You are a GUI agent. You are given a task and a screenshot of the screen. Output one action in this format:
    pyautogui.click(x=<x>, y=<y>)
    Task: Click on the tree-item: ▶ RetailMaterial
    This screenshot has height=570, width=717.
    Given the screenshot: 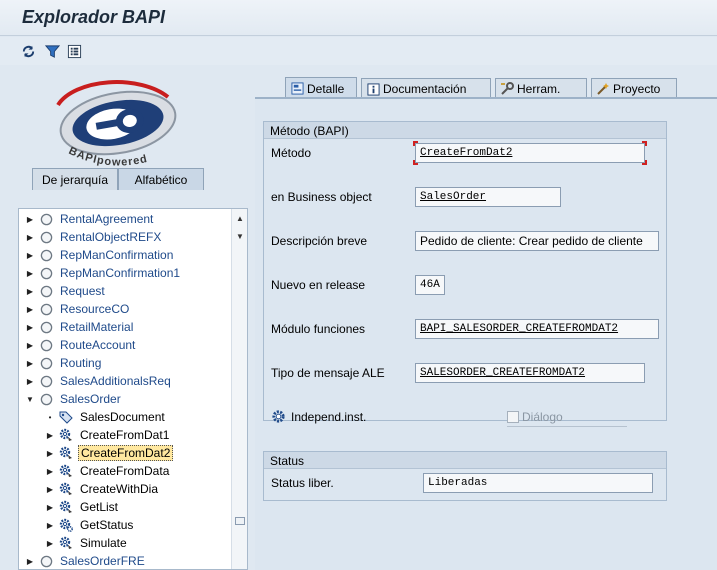 What is the action you would take?
    pyautogui.click(x=130, y=327)
    